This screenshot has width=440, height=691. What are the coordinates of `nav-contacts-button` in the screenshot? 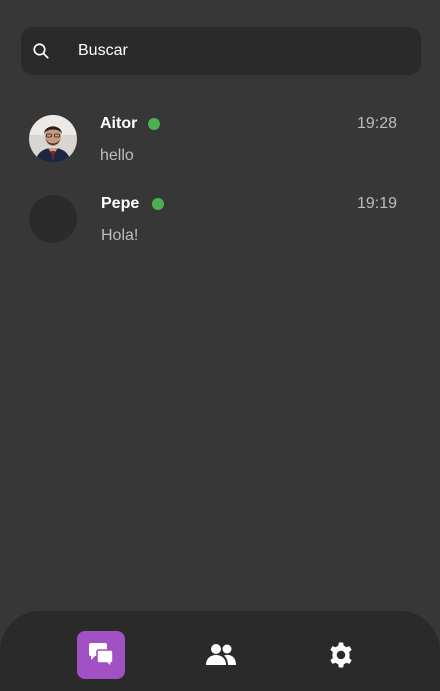 It's located at (221, 655).